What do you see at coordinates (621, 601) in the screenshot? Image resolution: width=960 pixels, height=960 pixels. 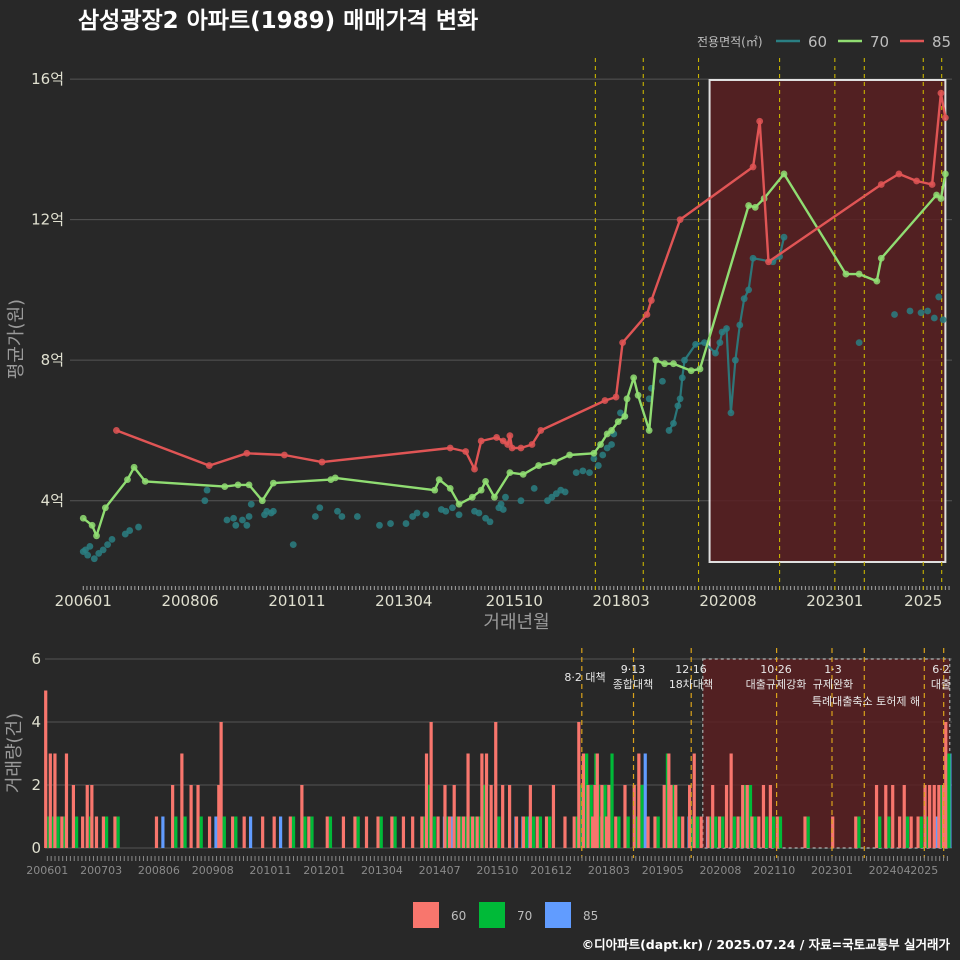 I see `x-tick-label: 201803` at bounding box center [621, 601].